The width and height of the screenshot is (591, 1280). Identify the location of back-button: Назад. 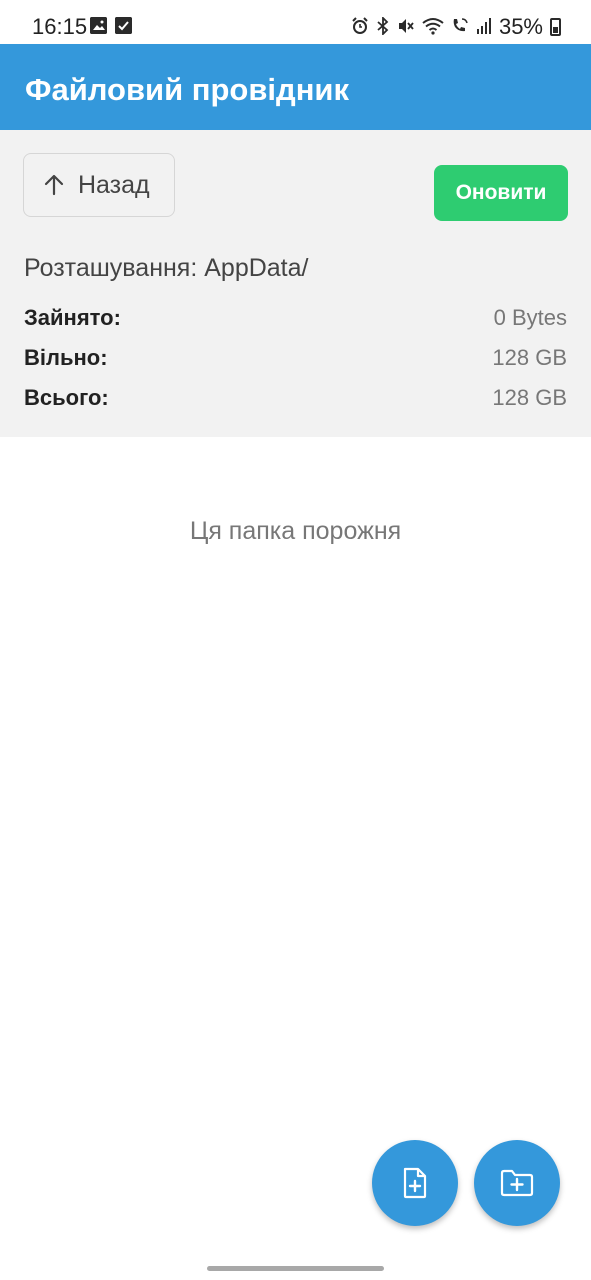
(99, 185).